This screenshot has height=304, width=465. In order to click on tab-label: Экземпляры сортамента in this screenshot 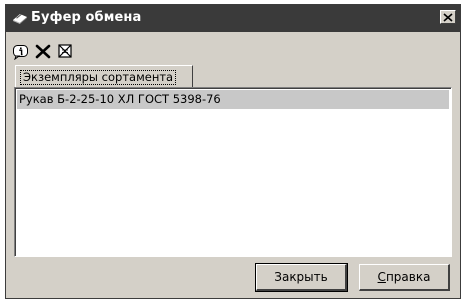, I will do `click(98, 77)`.